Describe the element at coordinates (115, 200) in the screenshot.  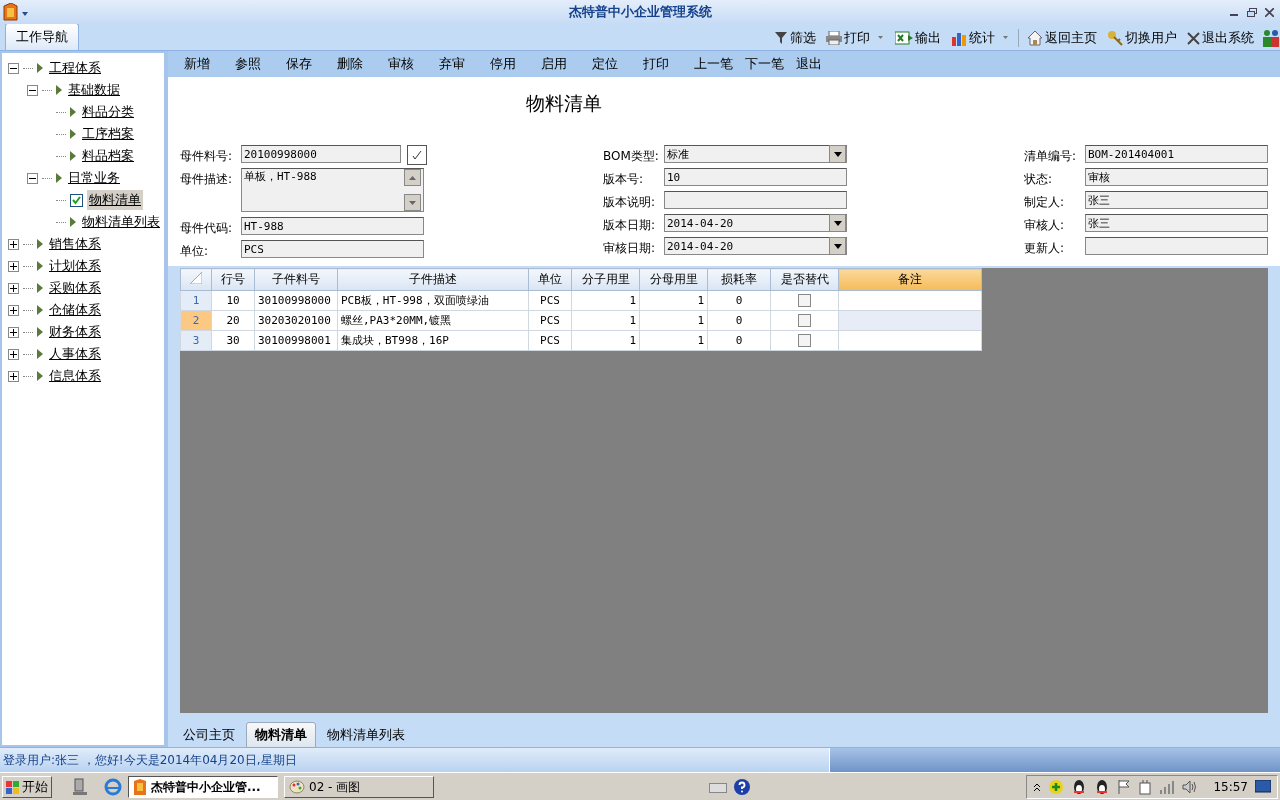
I see `tree-item: 物料清单` at that location.